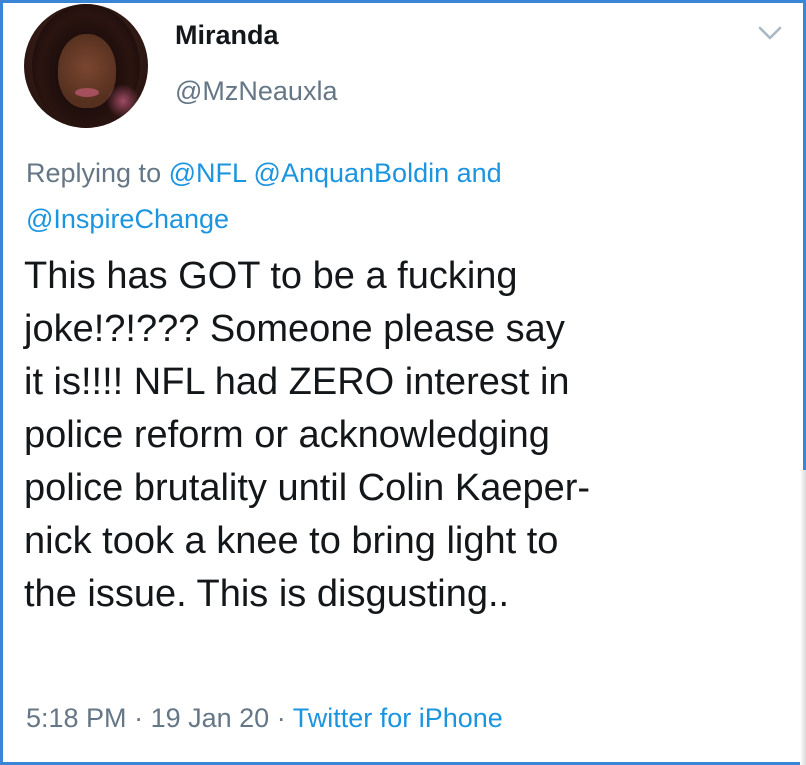 This screenshot has height=765, width=806. Describe the element at coordinates (352, 173) in the screenshot. I see `mention-anquanboldin: @AnquanBoldin` at that location.